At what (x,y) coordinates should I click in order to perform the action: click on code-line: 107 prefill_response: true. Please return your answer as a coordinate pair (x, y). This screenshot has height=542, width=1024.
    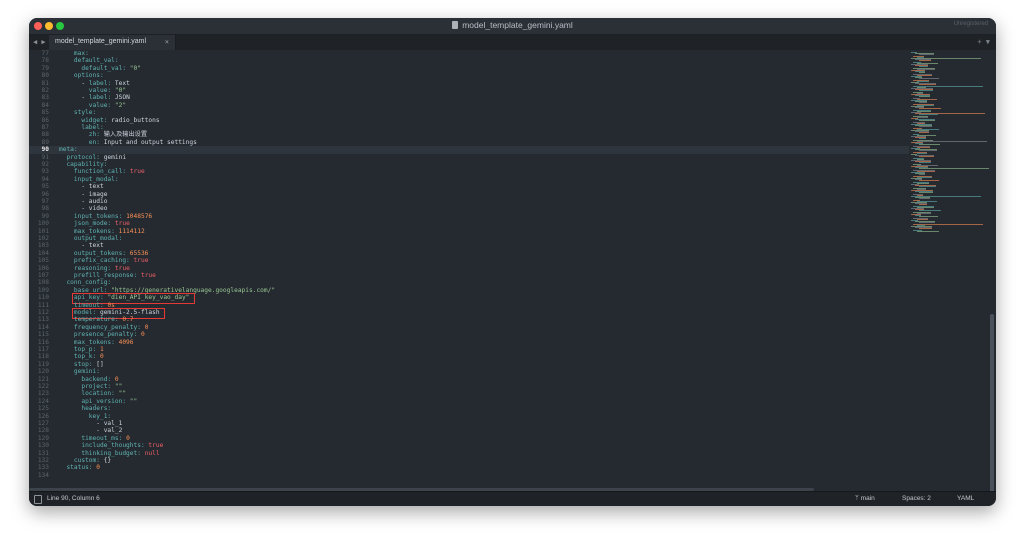
    Looking at the image, I should click on (469, 275).